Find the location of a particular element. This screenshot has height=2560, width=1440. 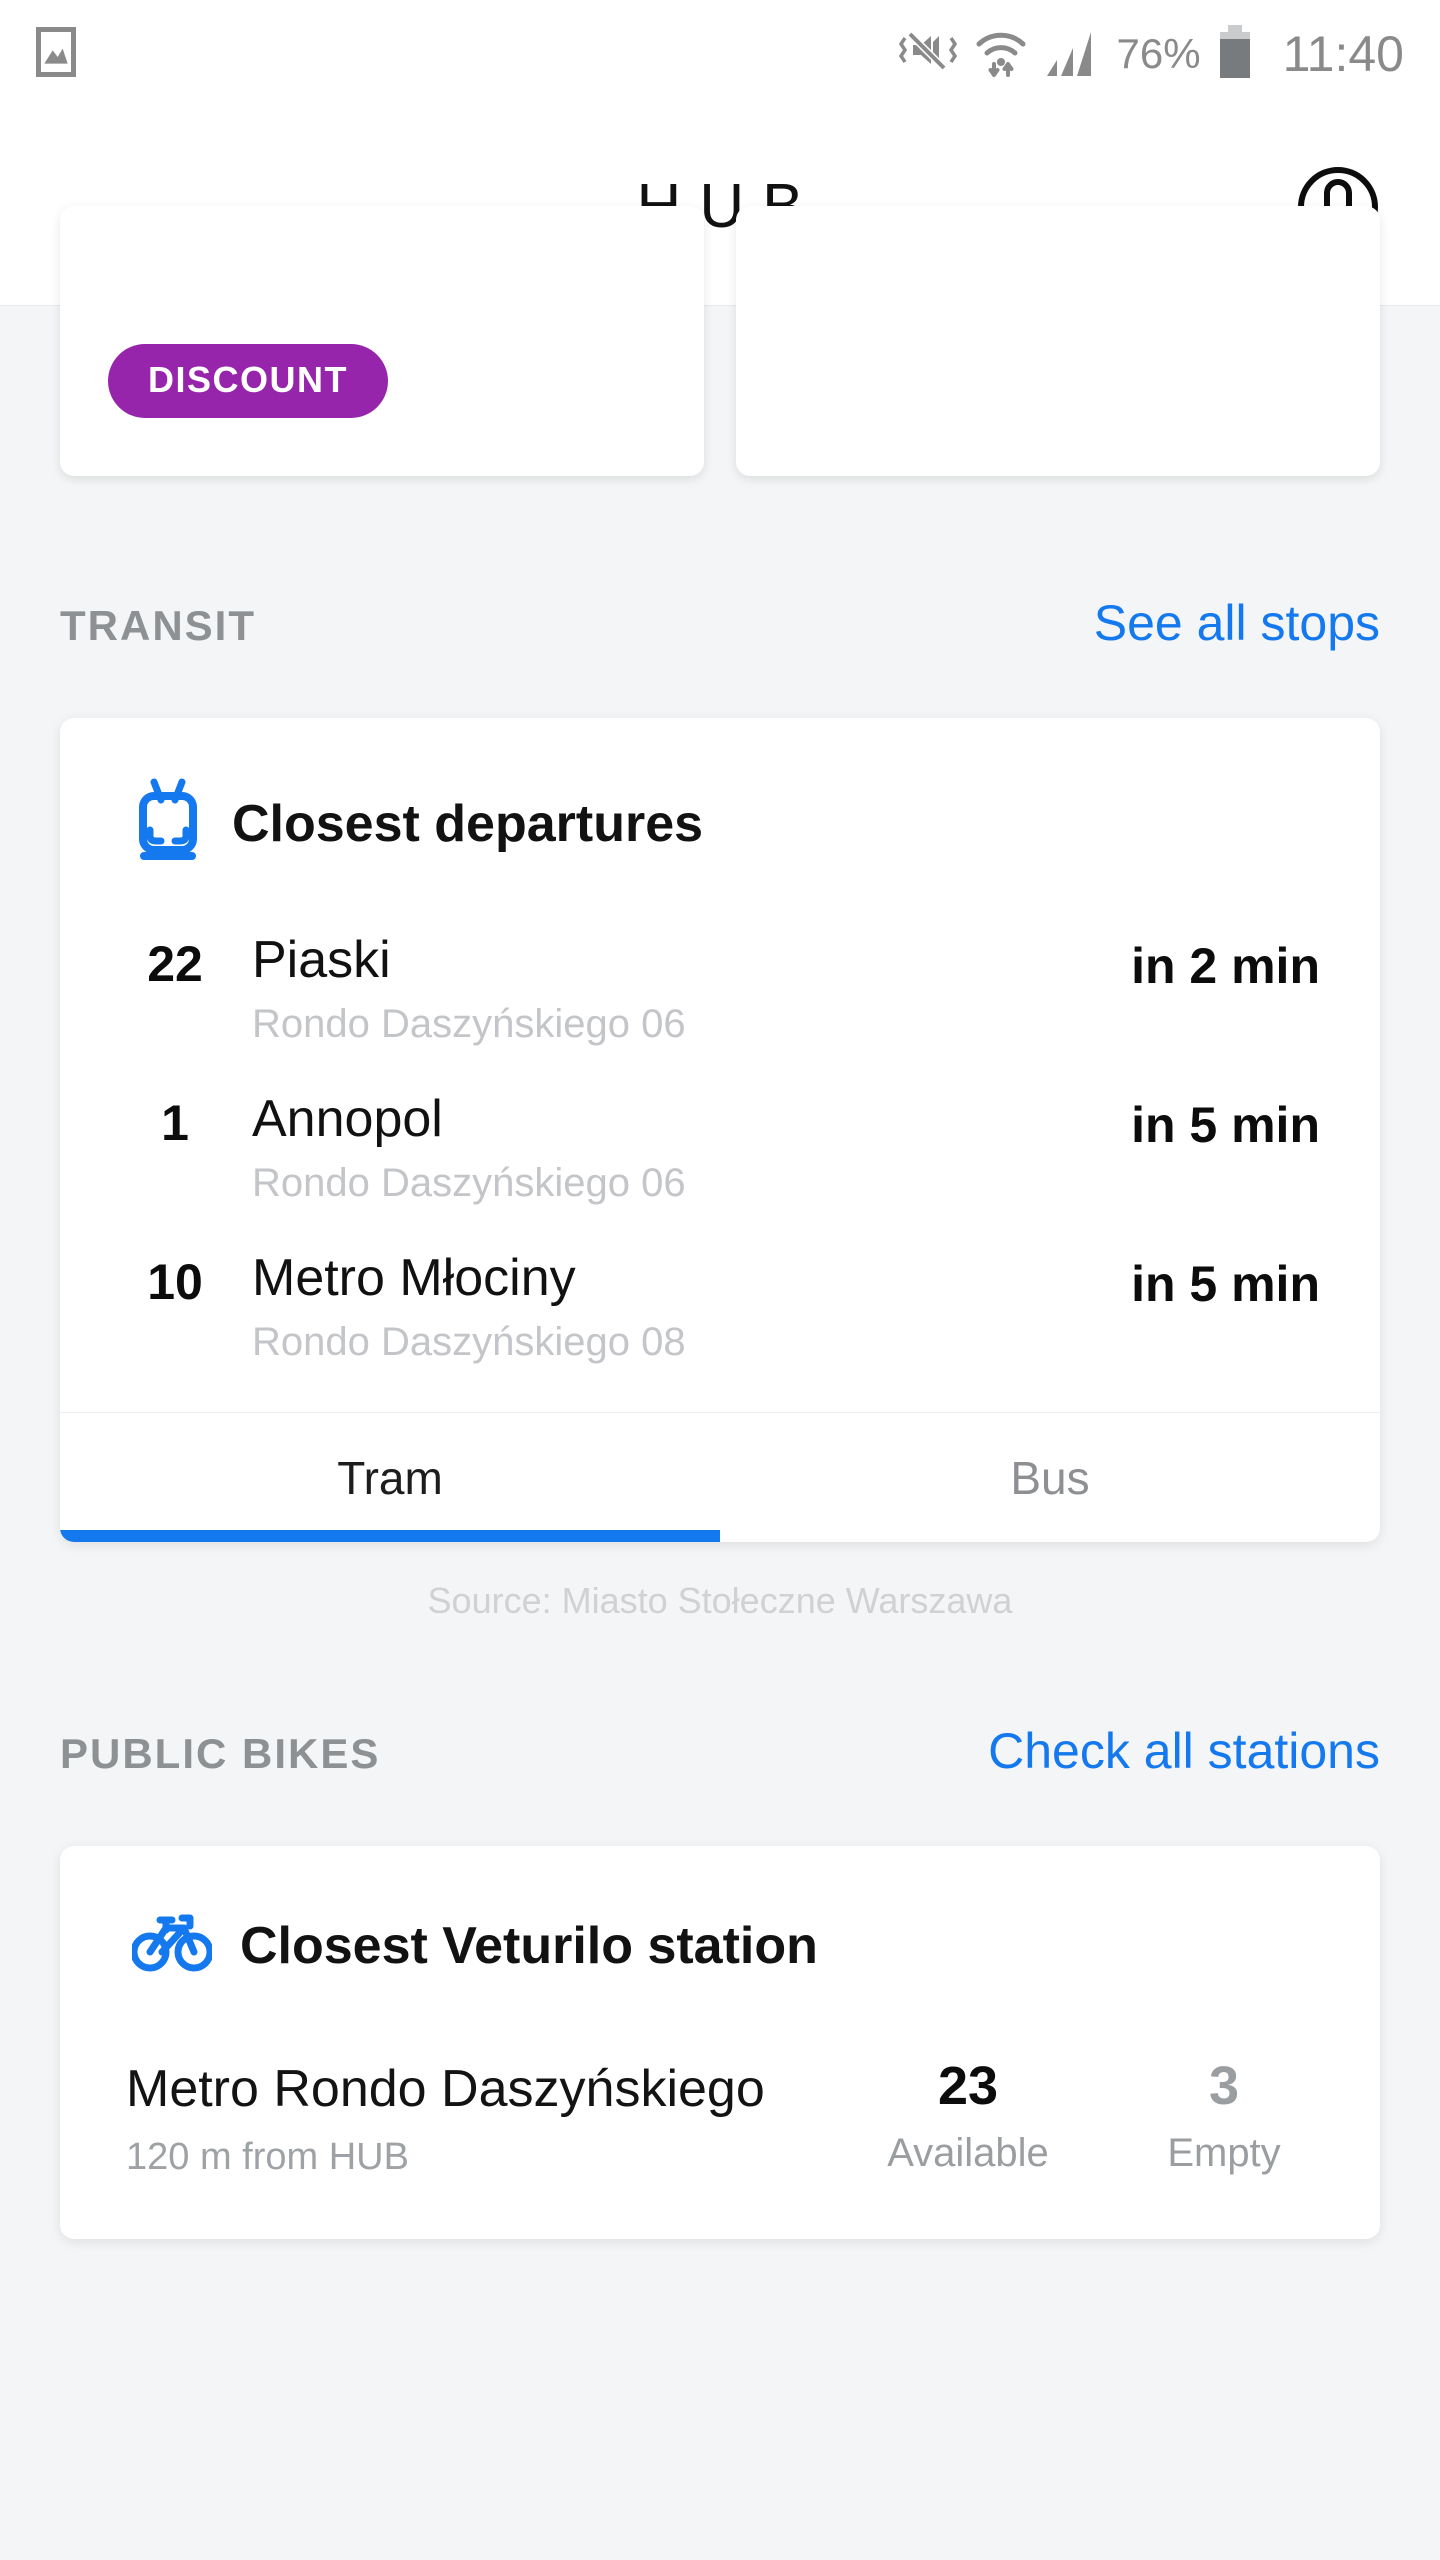

departure-eta: in 2 min is located at coordinates (1225, 966).